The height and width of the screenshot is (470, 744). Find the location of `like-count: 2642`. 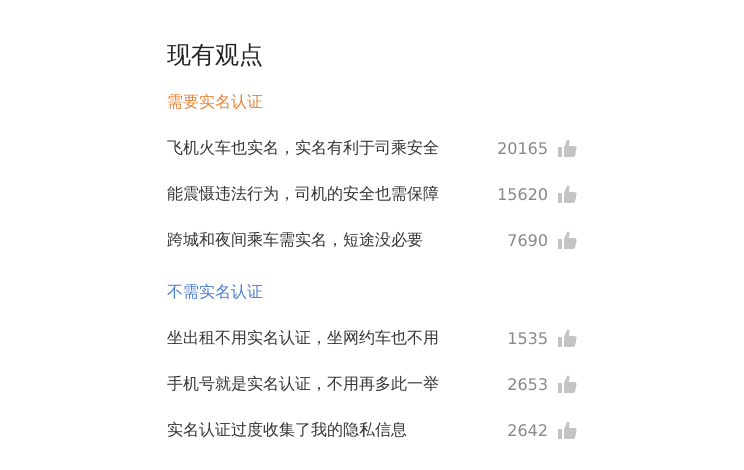

like-count: 2642 is located at coordinates (527, 430).